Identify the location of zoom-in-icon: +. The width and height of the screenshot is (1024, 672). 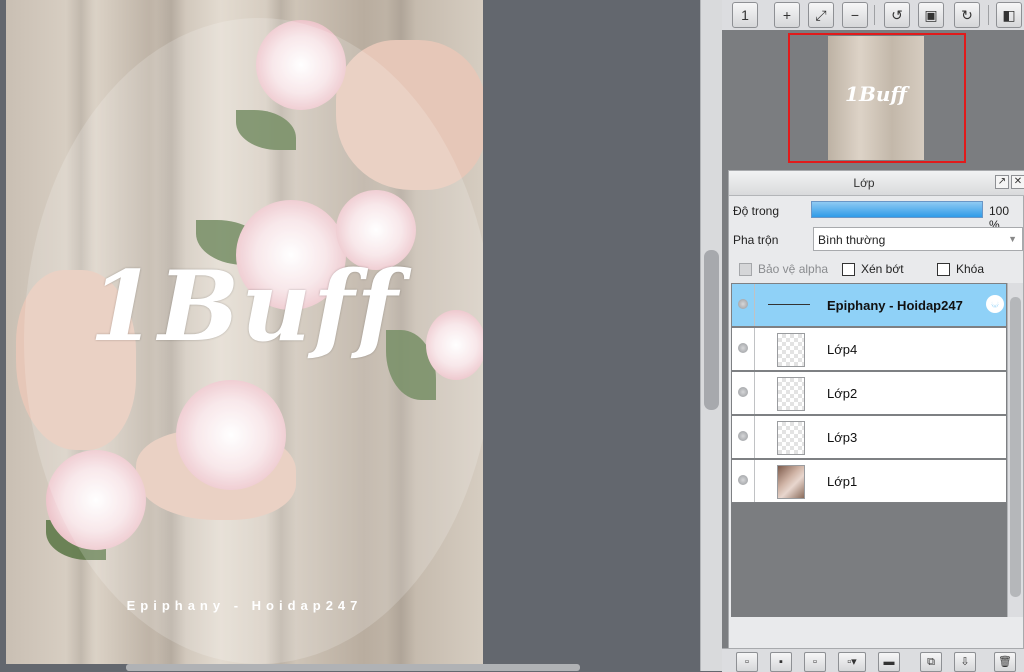
(787, 15).